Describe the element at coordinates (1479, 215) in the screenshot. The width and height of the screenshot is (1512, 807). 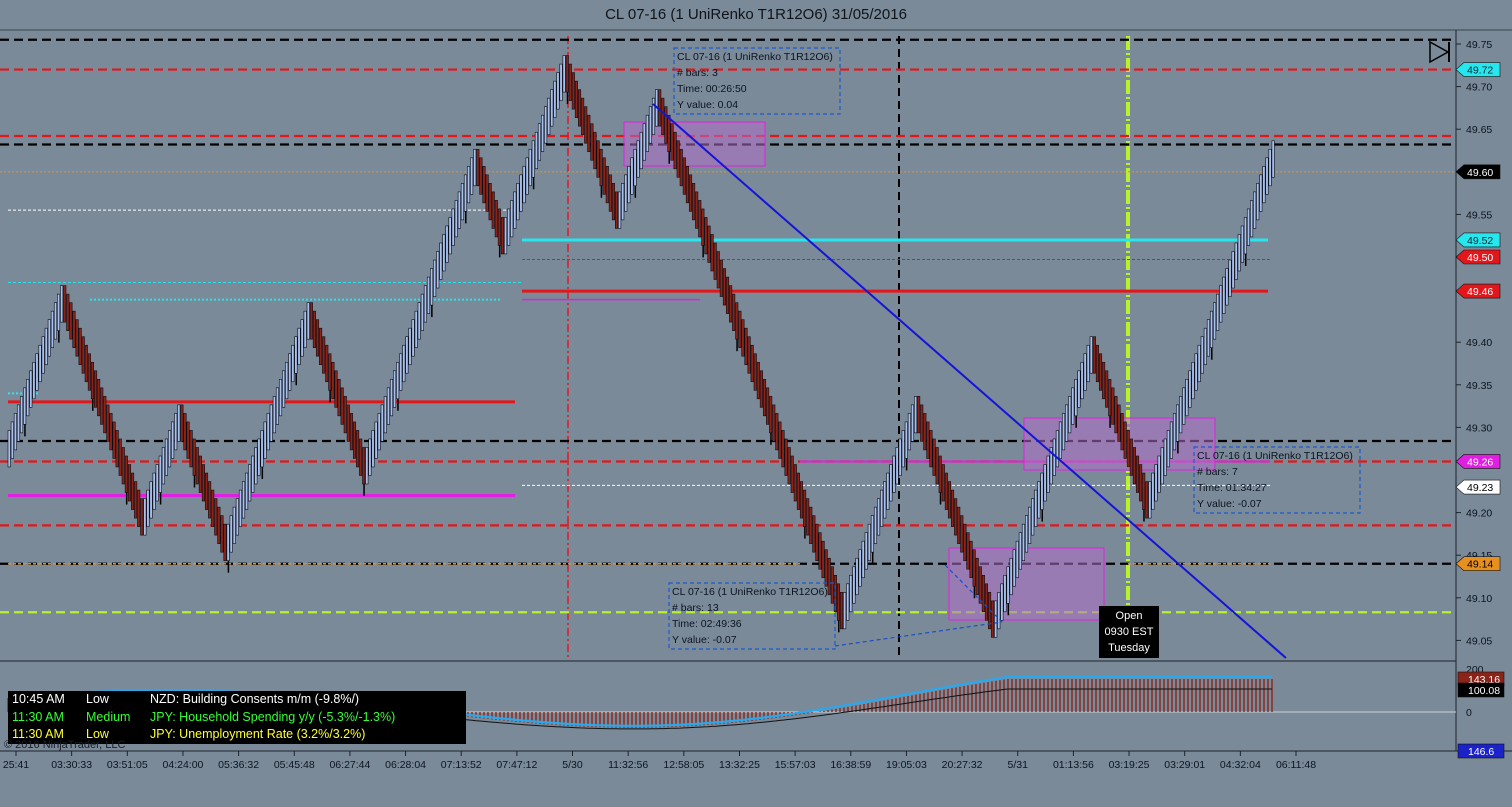
I see `price-tick-label: 49.55` at that location.